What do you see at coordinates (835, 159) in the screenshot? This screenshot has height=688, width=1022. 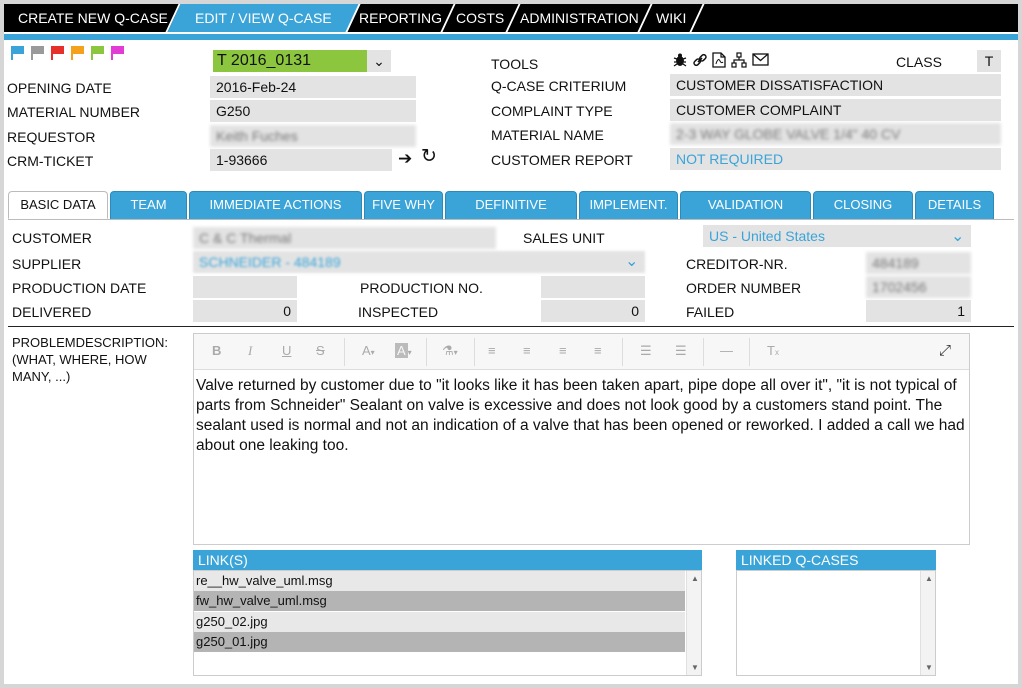 I see `customer-report-field: NOT REQUIRED` at bounding box center [835, 159].